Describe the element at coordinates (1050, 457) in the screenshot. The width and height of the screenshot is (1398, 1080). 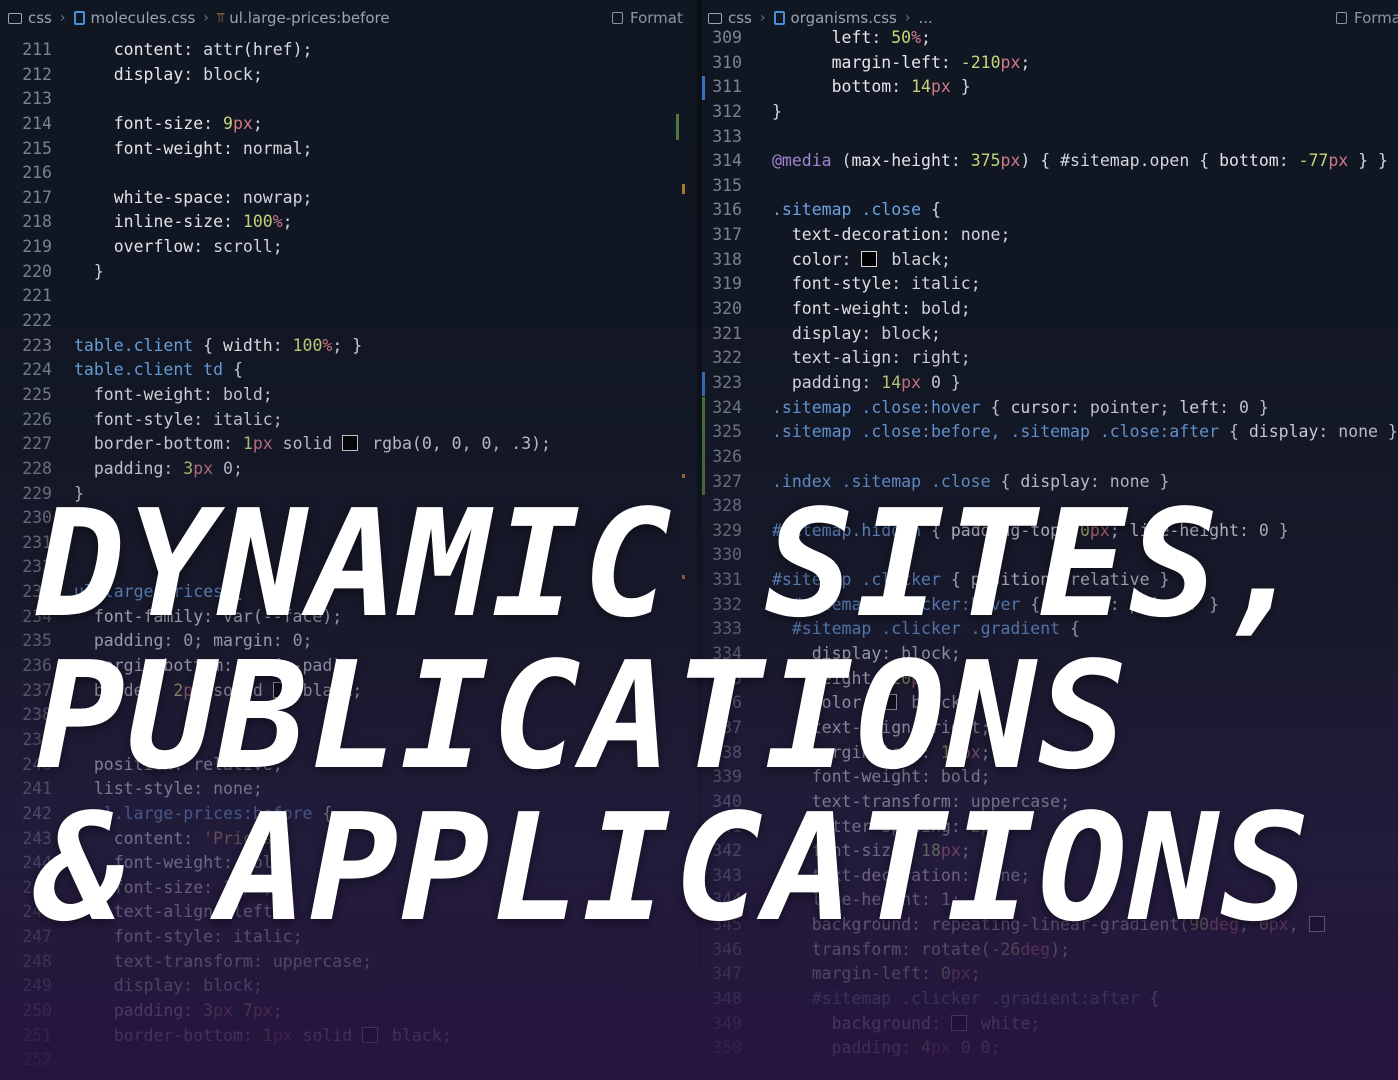
I see `code-line: 326` at that location.